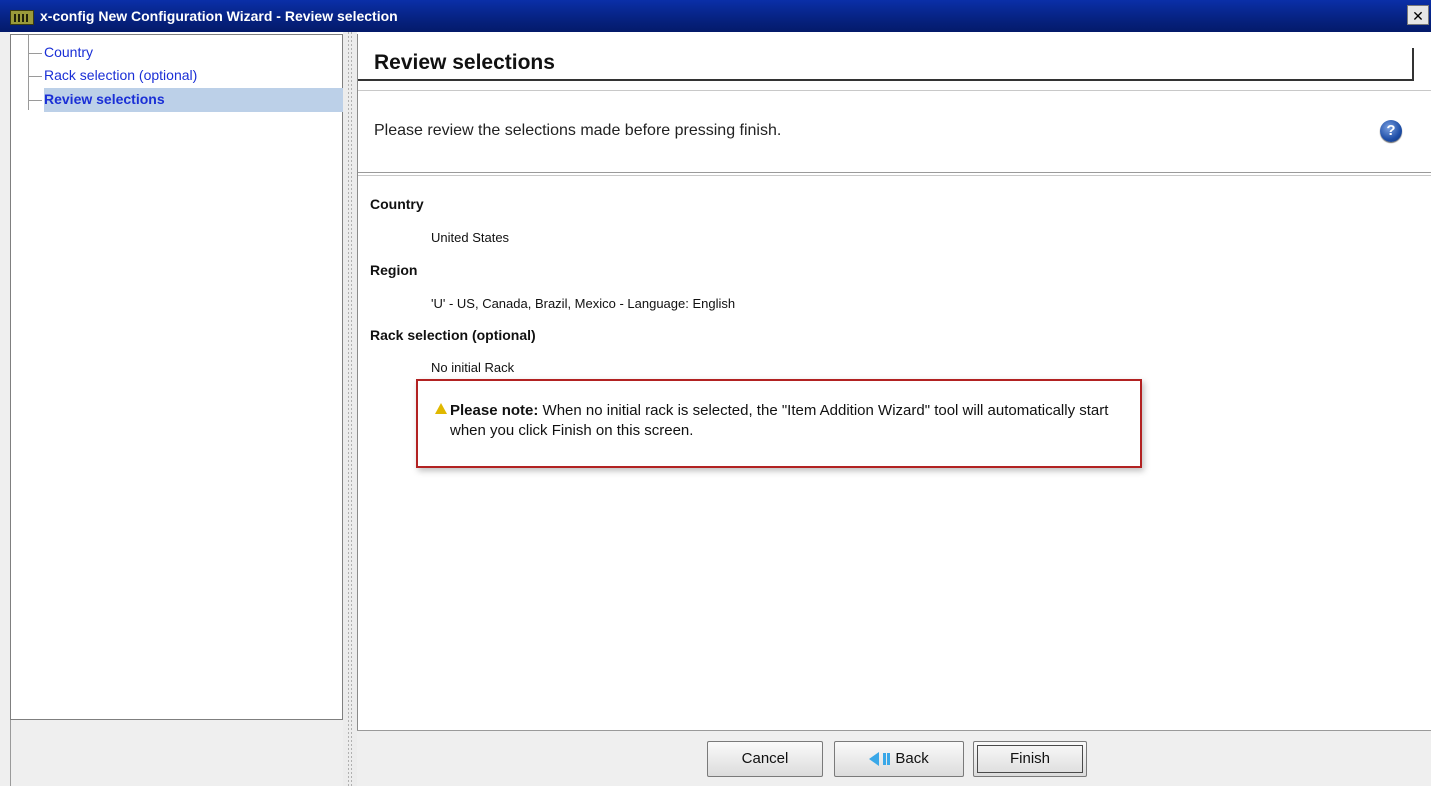 The image size is (1431, 786). I want to click on close-icon: ✕, so click(1418, 15).